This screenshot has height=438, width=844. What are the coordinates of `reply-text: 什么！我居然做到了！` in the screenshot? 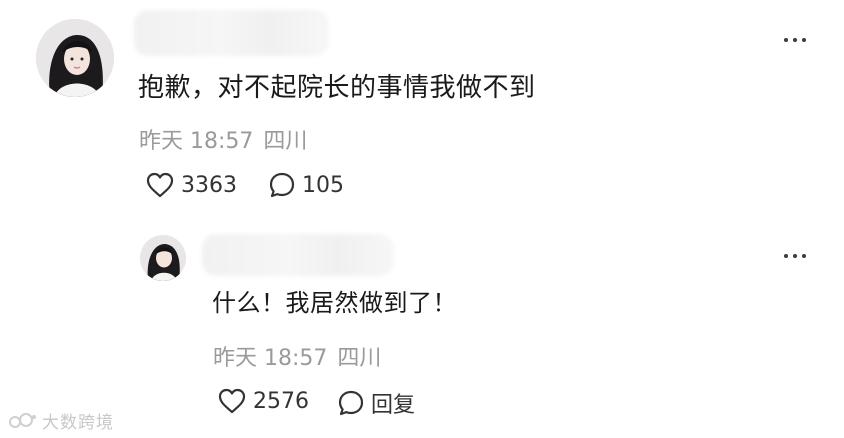 It's located at (334, 303).